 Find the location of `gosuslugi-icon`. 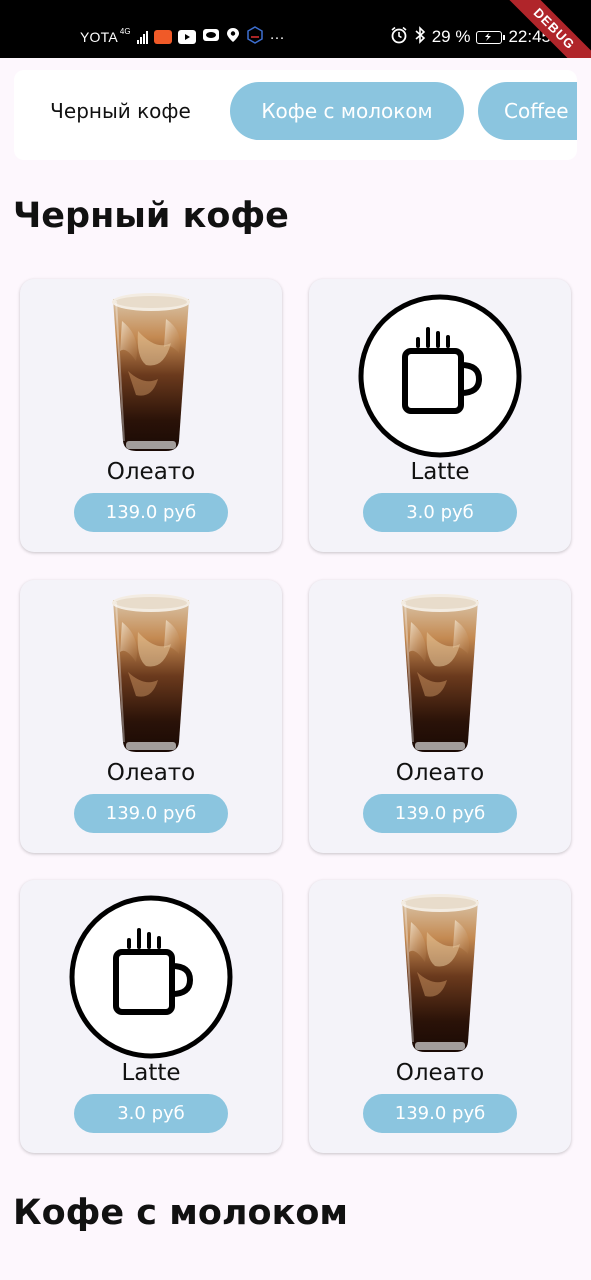

gosuslugi-icon is located at coordinates (255, 37).